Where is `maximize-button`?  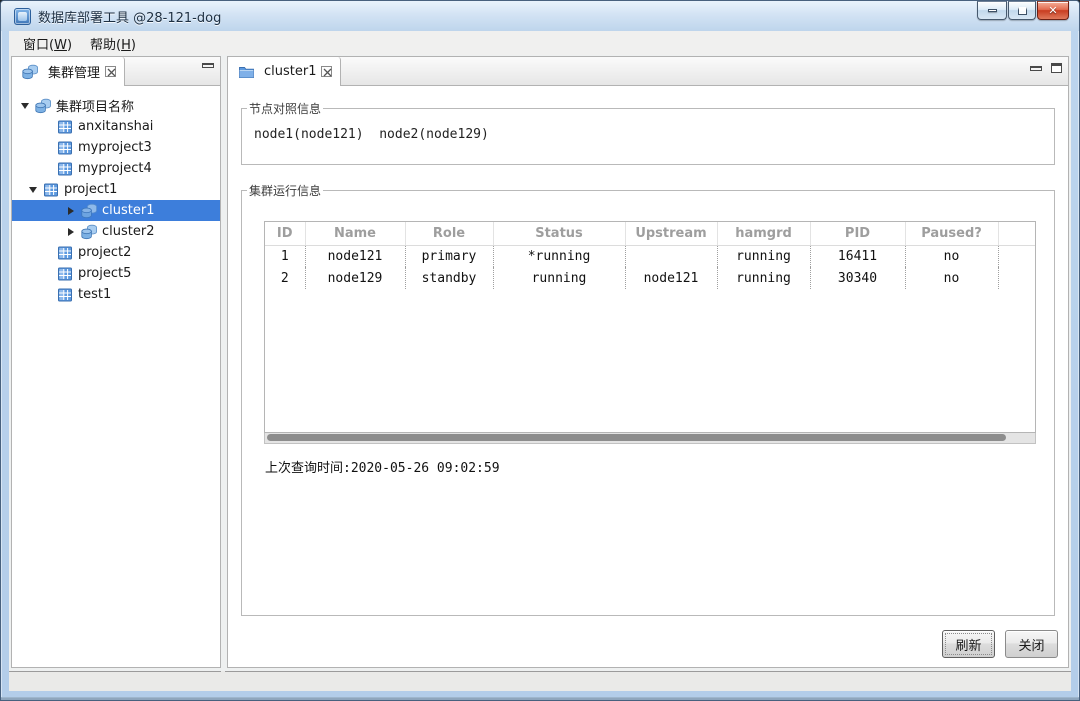
maximize-button is located at coordinates (1022, 10).